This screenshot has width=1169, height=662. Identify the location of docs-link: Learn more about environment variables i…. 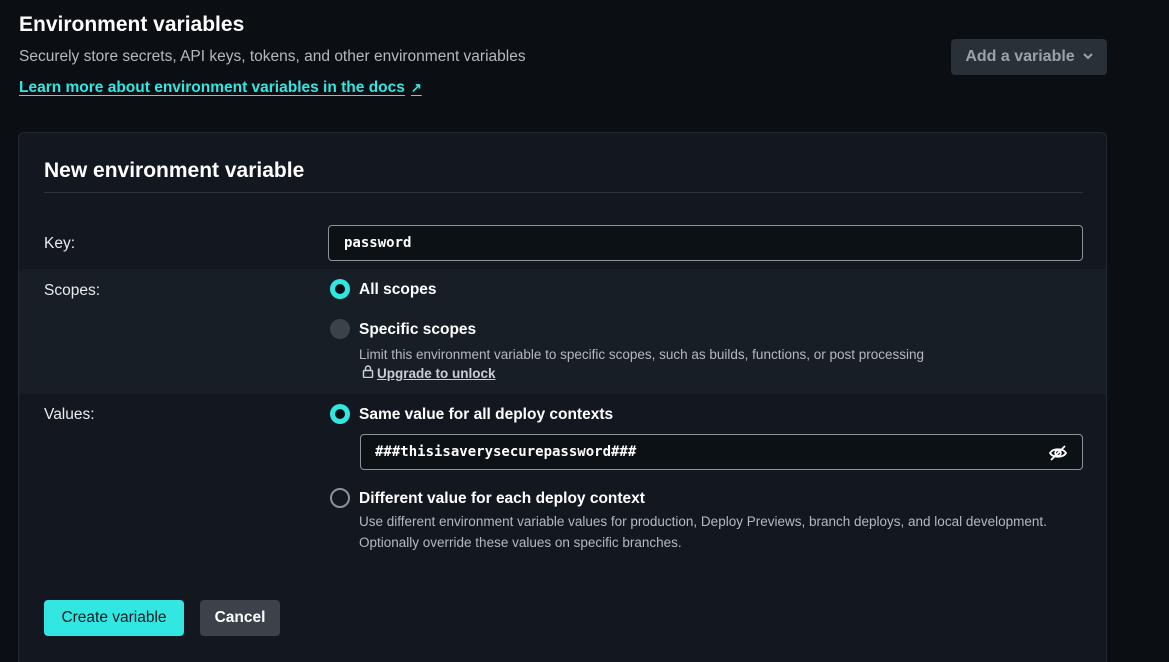
(220, 88).